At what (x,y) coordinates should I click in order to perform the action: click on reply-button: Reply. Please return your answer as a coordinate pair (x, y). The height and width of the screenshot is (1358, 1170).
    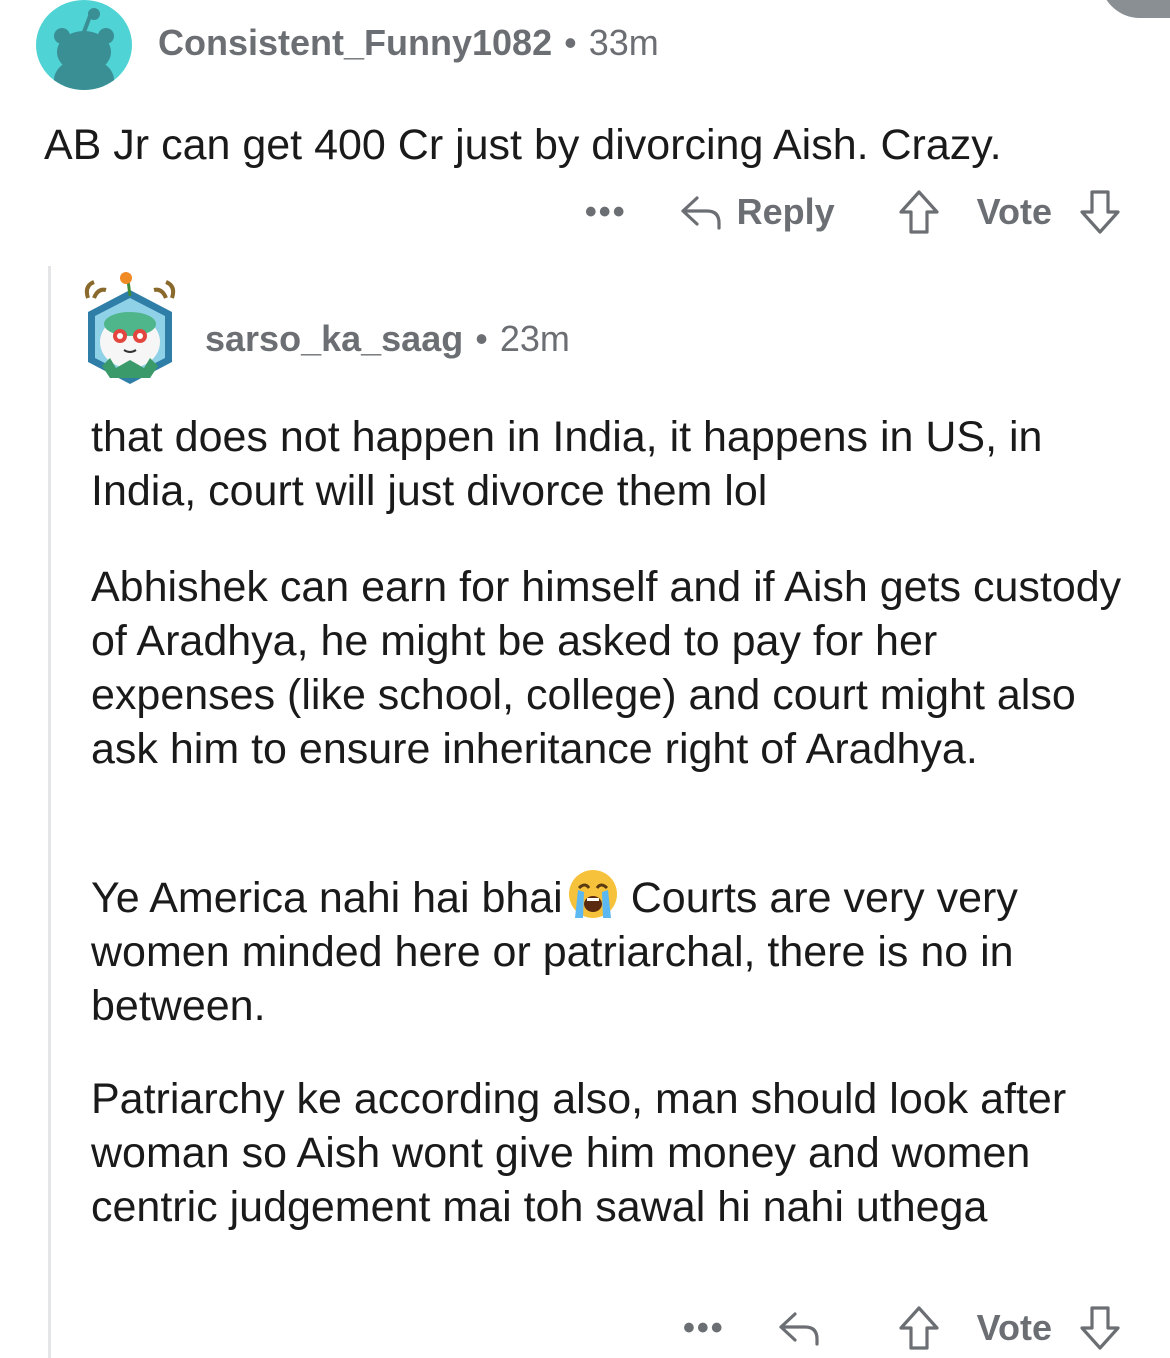
    Looking at the image, I should click on (757, 212).